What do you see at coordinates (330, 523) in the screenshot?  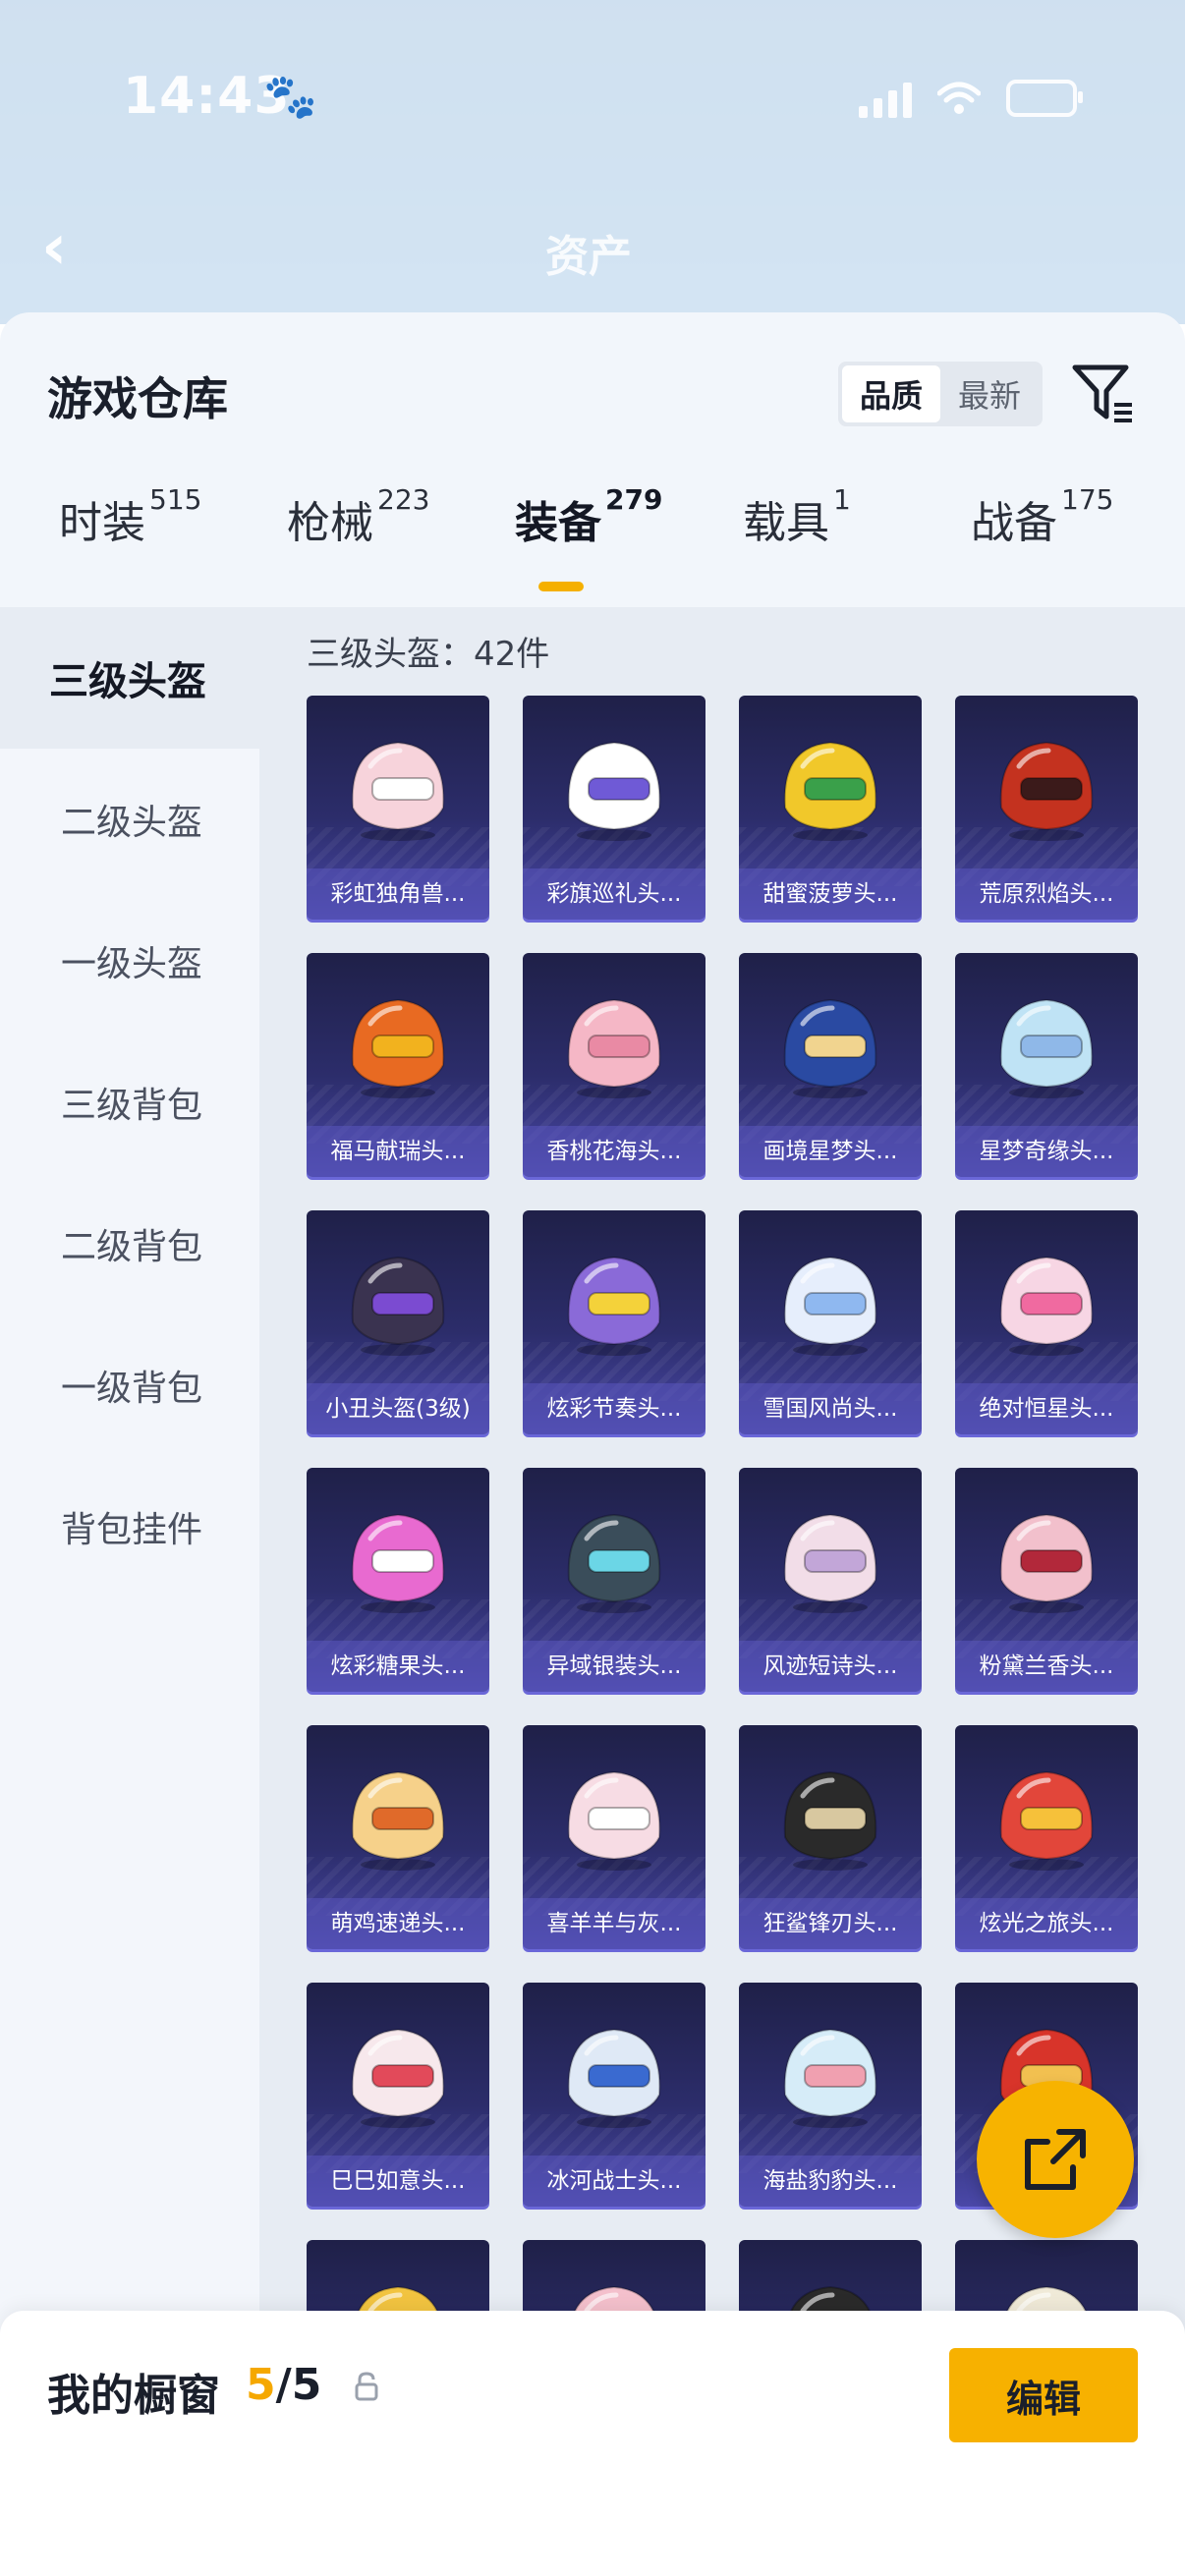 I see `tab-label: 枪械` at bounding box center [330, 523].